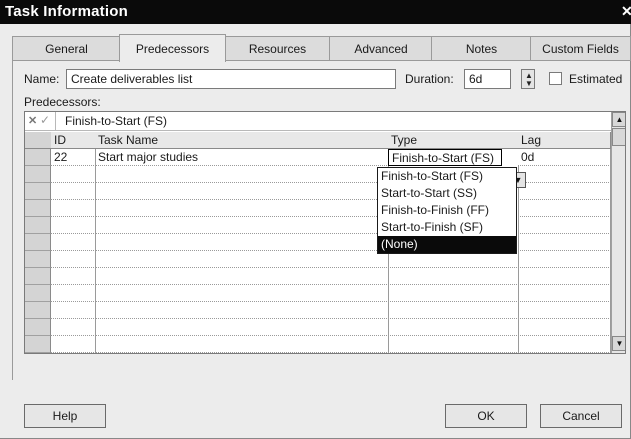 This screenshot has width=631, height=439. Describe the element at coordinates (486, 416) in the screenshot. I see `ok-button: OK` at that location.